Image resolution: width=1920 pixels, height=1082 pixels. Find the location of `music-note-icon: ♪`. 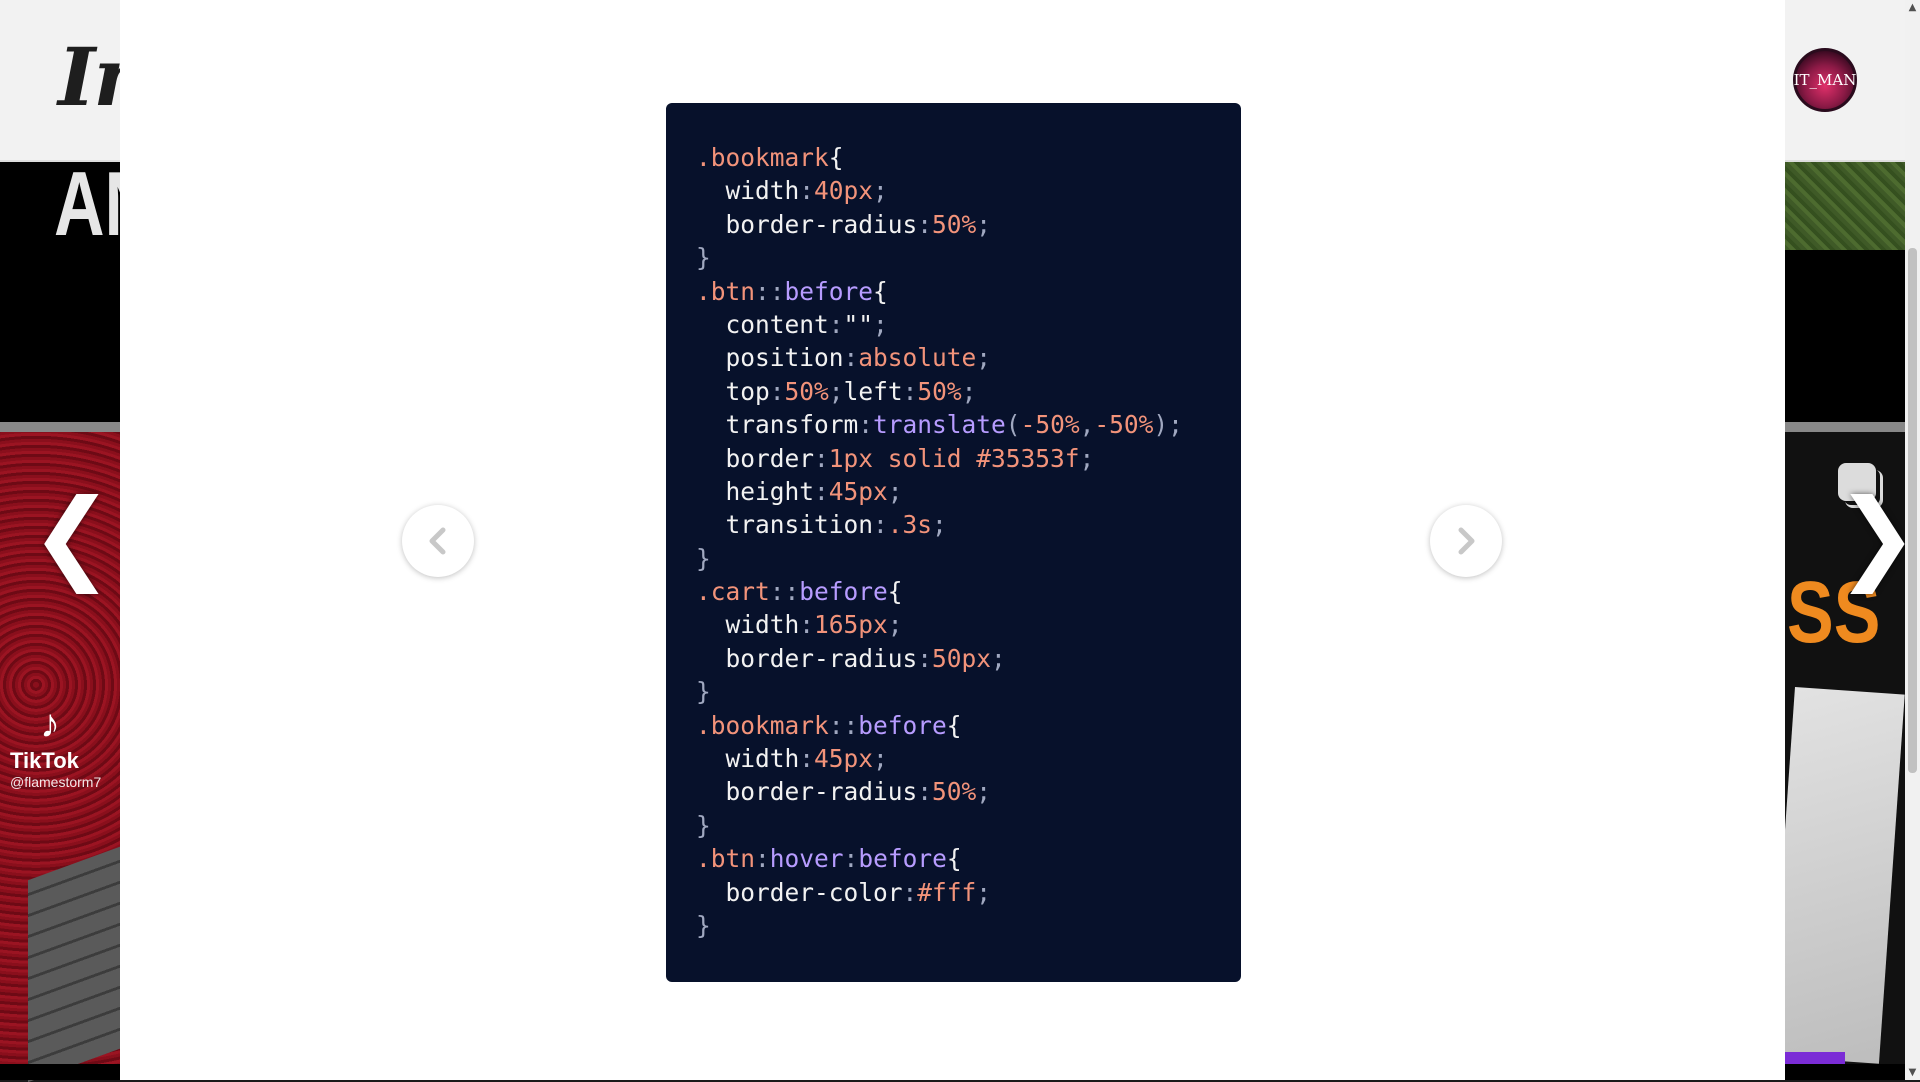

music-note-icon: ♪ is located at coordinates (50, 724).